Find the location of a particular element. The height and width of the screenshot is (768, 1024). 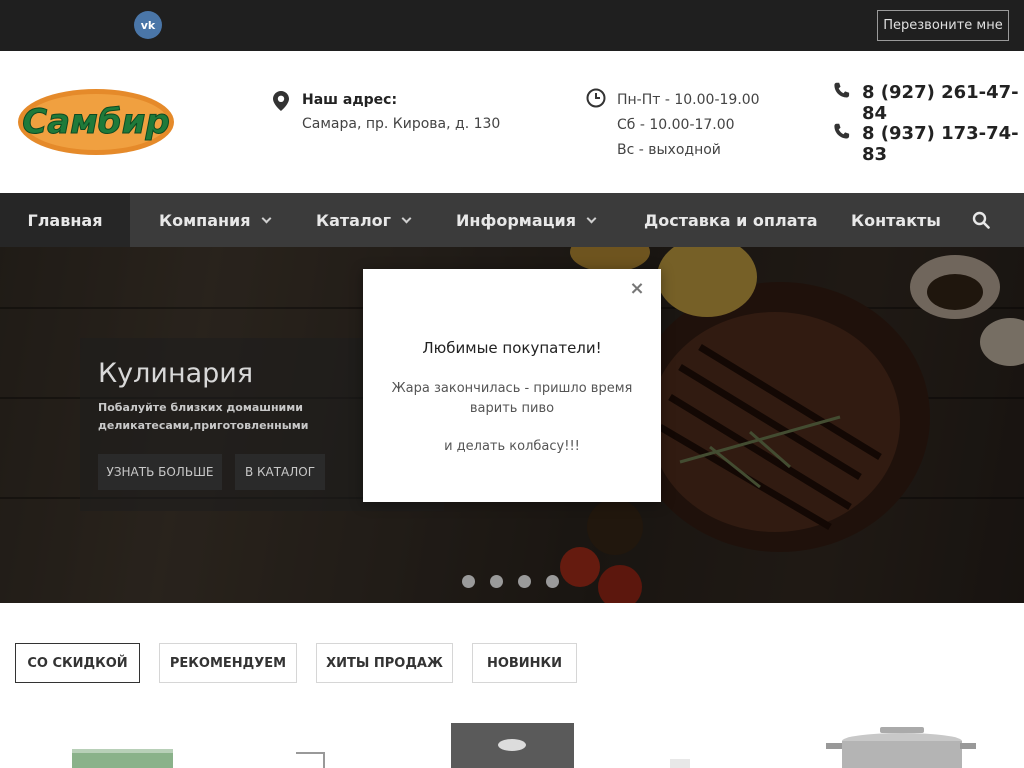

vk-icon: vk is located at coordinates (148, 25).